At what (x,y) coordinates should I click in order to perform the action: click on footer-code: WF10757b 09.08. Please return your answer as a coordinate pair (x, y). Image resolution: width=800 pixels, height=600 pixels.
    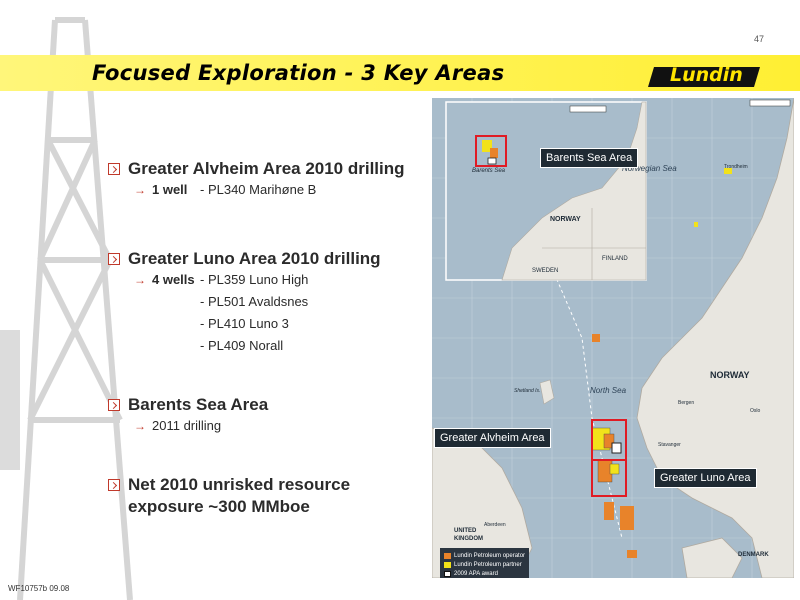
    Looking at the image, I should click on (39, 588).